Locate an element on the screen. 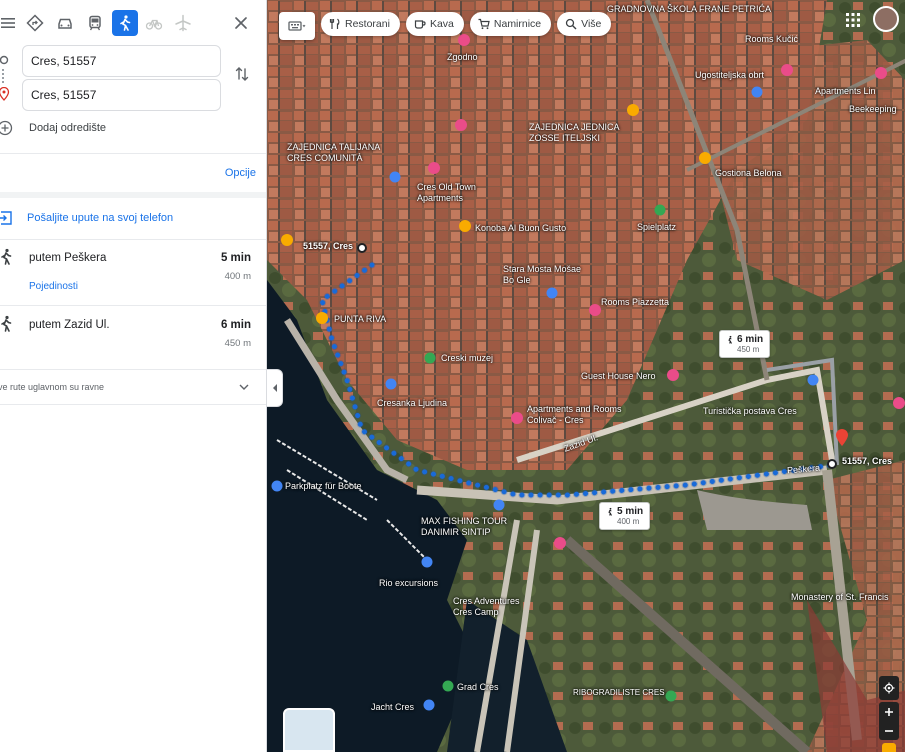  send-to-phone-icon is located at coordinates (6, 218).